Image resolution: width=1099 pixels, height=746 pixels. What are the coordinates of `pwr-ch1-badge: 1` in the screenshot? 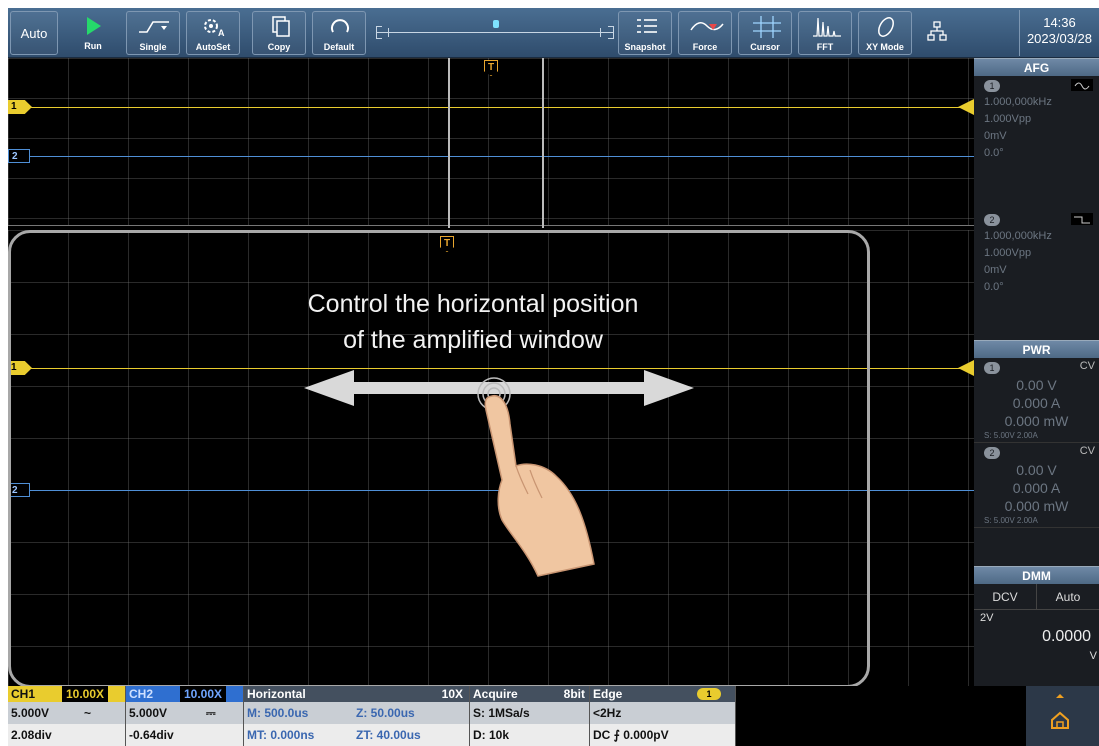 It's located at (992, 368).